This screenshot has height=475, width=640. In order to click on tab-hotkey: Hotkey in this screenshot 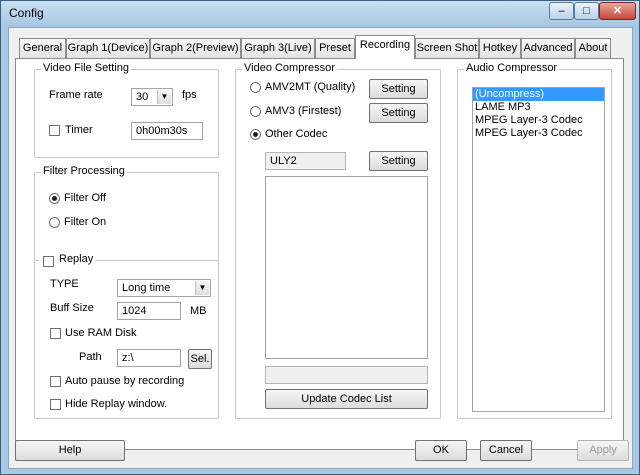, I will do `click(500, 48)`.